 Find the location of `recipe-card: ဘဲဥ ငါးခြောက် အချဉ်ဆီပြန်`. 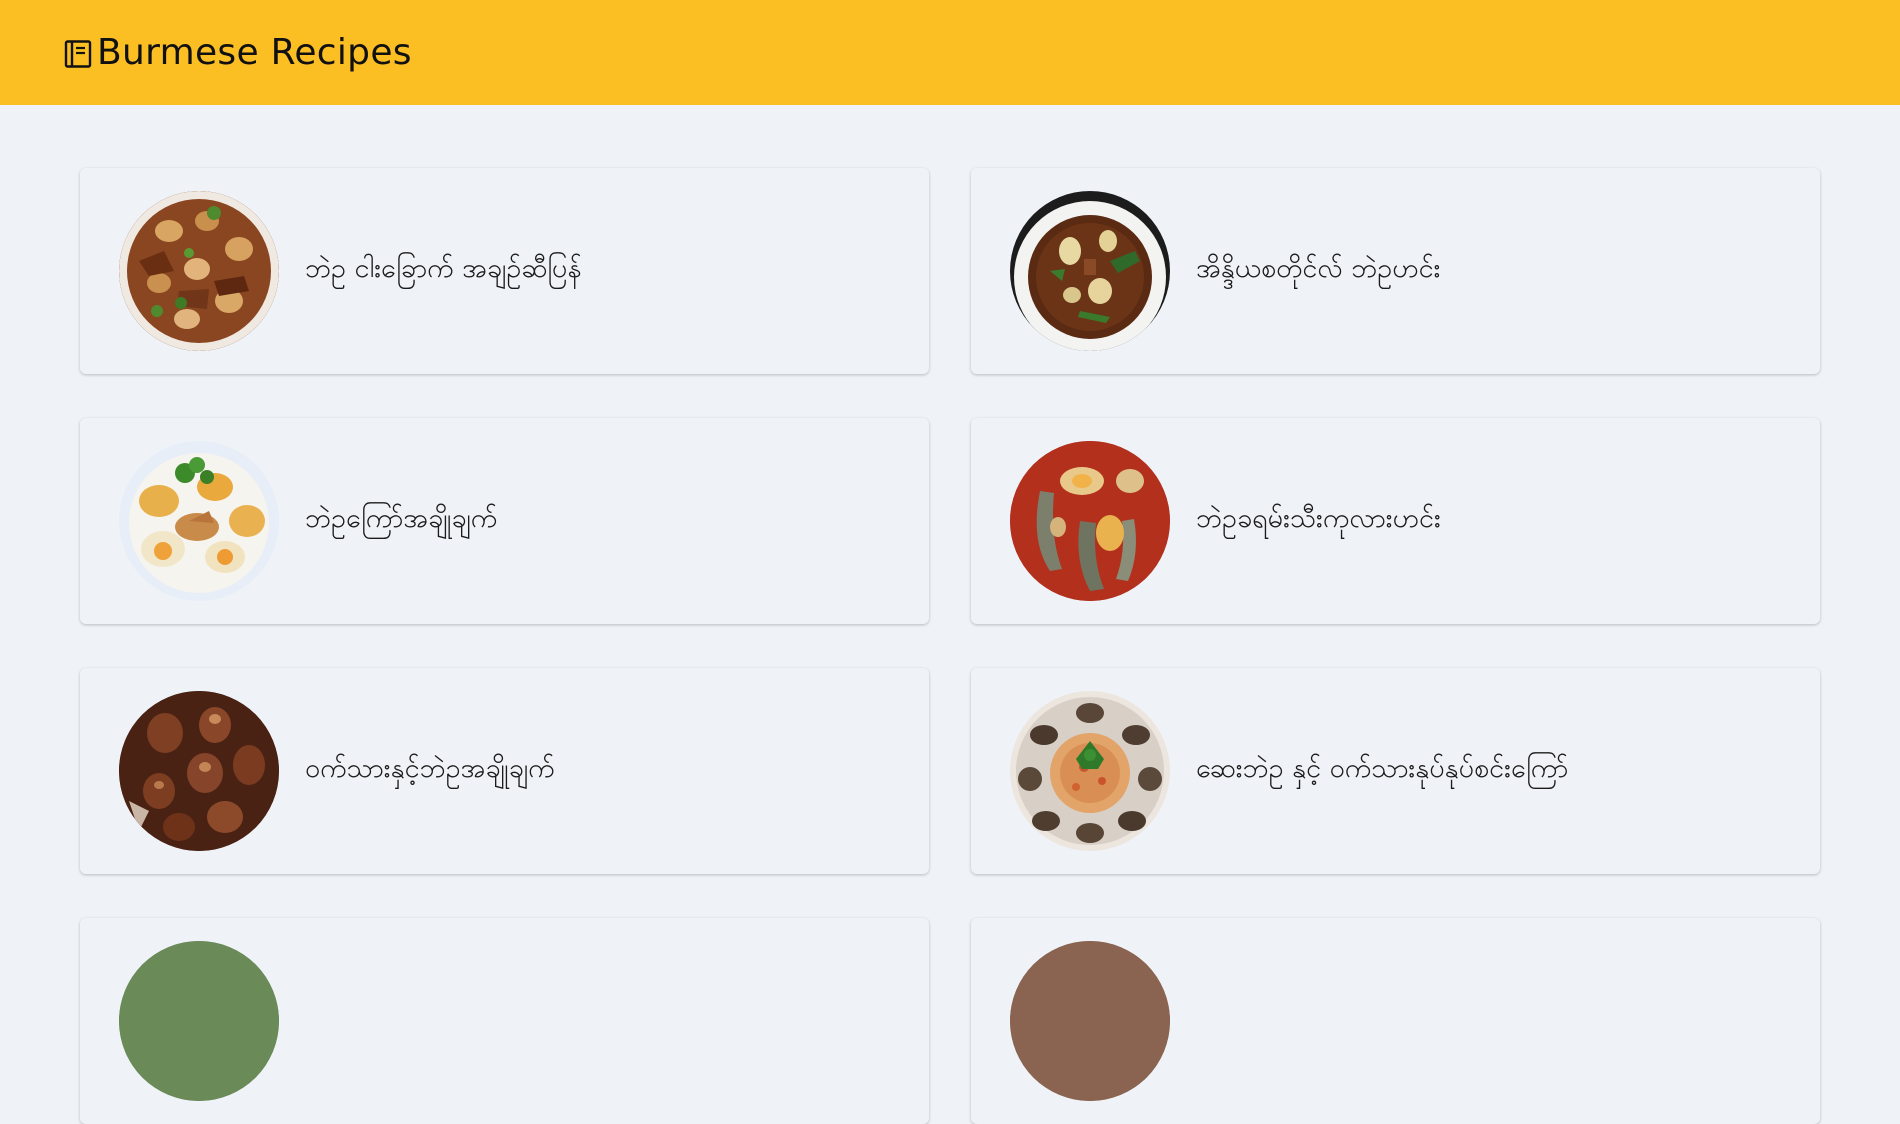

recipe-card: ဘဲဥ ငါးခြောက် အချဉ်ဆီပြန် is located at coordinates (504, 271).